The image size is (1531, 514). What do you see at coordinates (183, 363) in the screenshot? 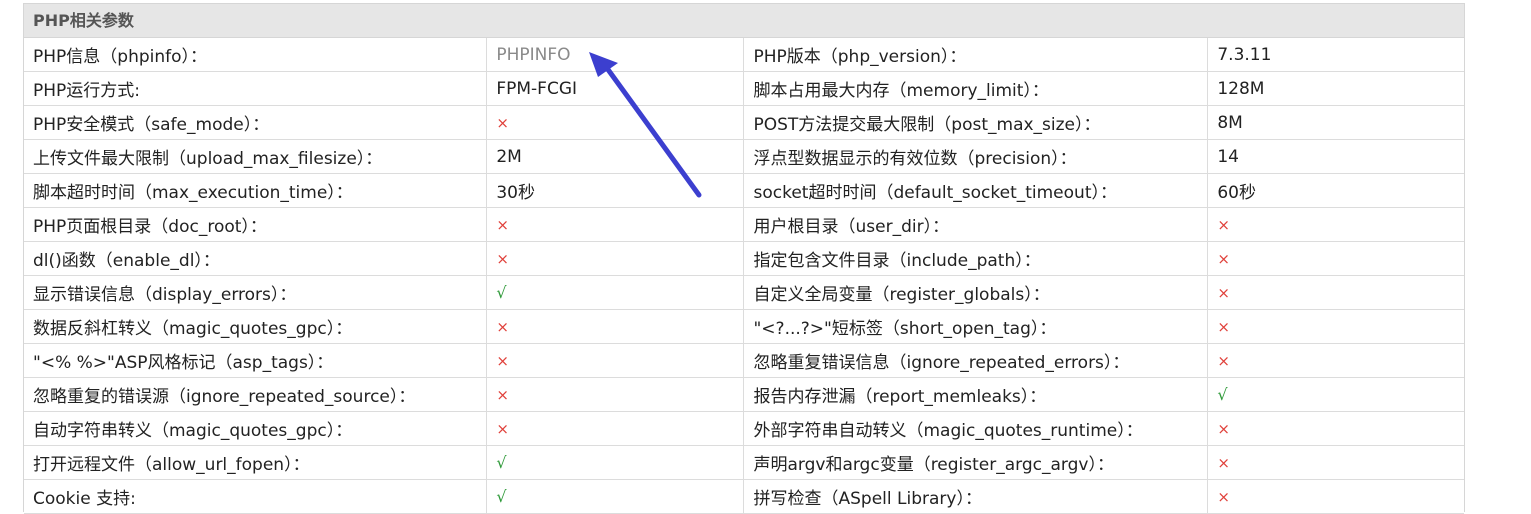
I see `param-label-text: "<% %>"ASP风格标记（asp_tags）：` at bounding box center [183, 363].